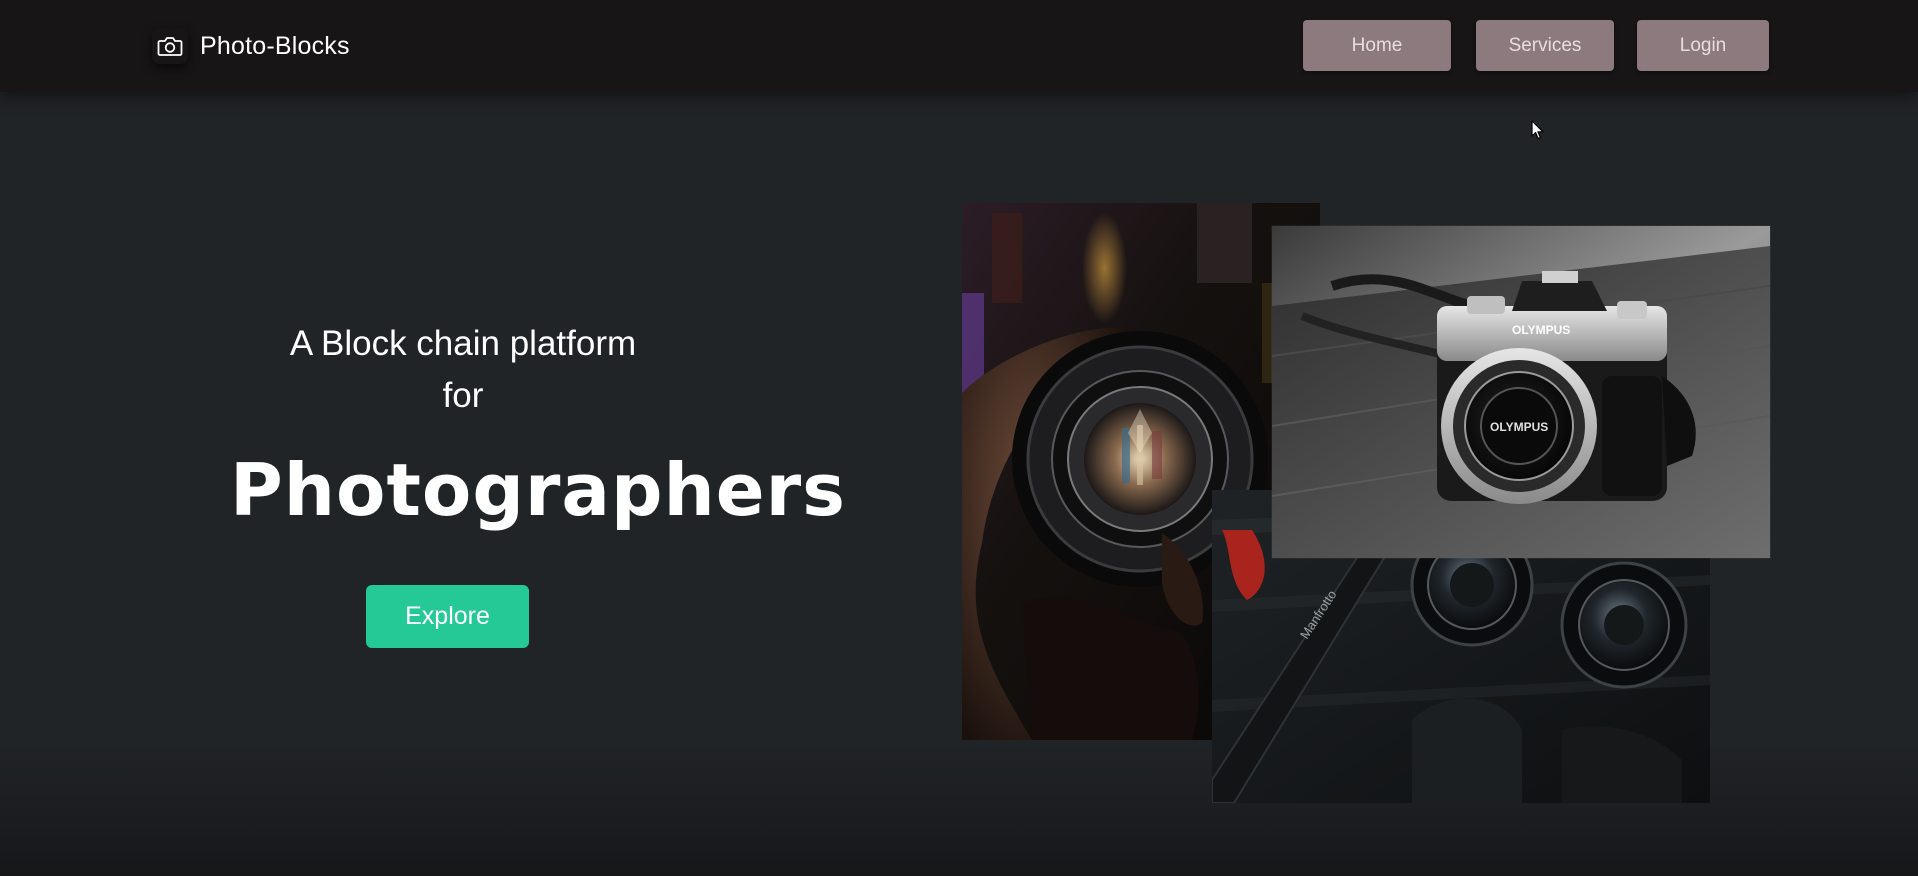 The height and width of the screenshot is (876, 1918). What do you see at coordinates (1377, 45) in the screenshot?
I see `nav-home-button: Home` at bounding box center [1377, 45].